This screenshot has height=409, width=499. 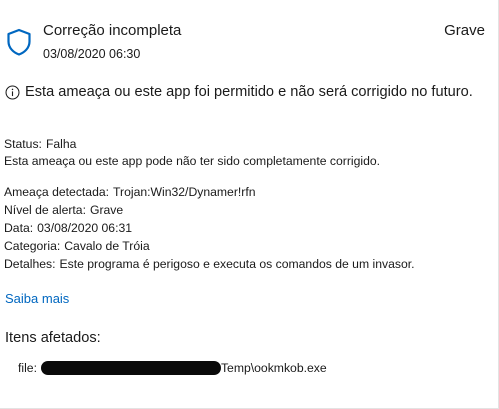 What do you see at coordinates (85, 228) in the screenshot?
I see `detail-value: 03/08/2020 06:31` at bounding box center [85, 228].